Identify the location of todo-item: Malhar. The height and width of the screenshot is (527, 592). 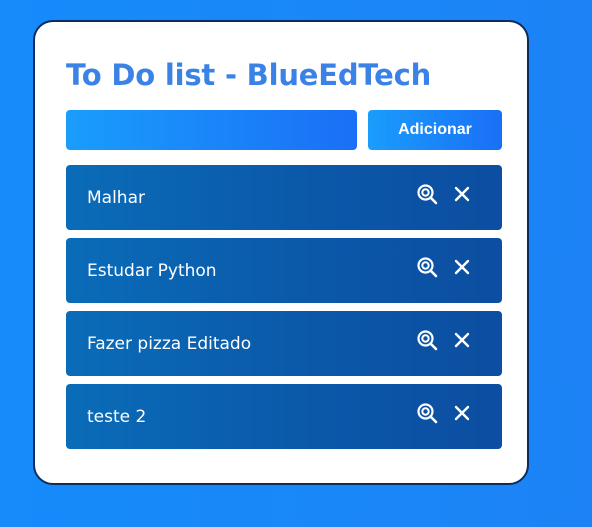
(284, 197).